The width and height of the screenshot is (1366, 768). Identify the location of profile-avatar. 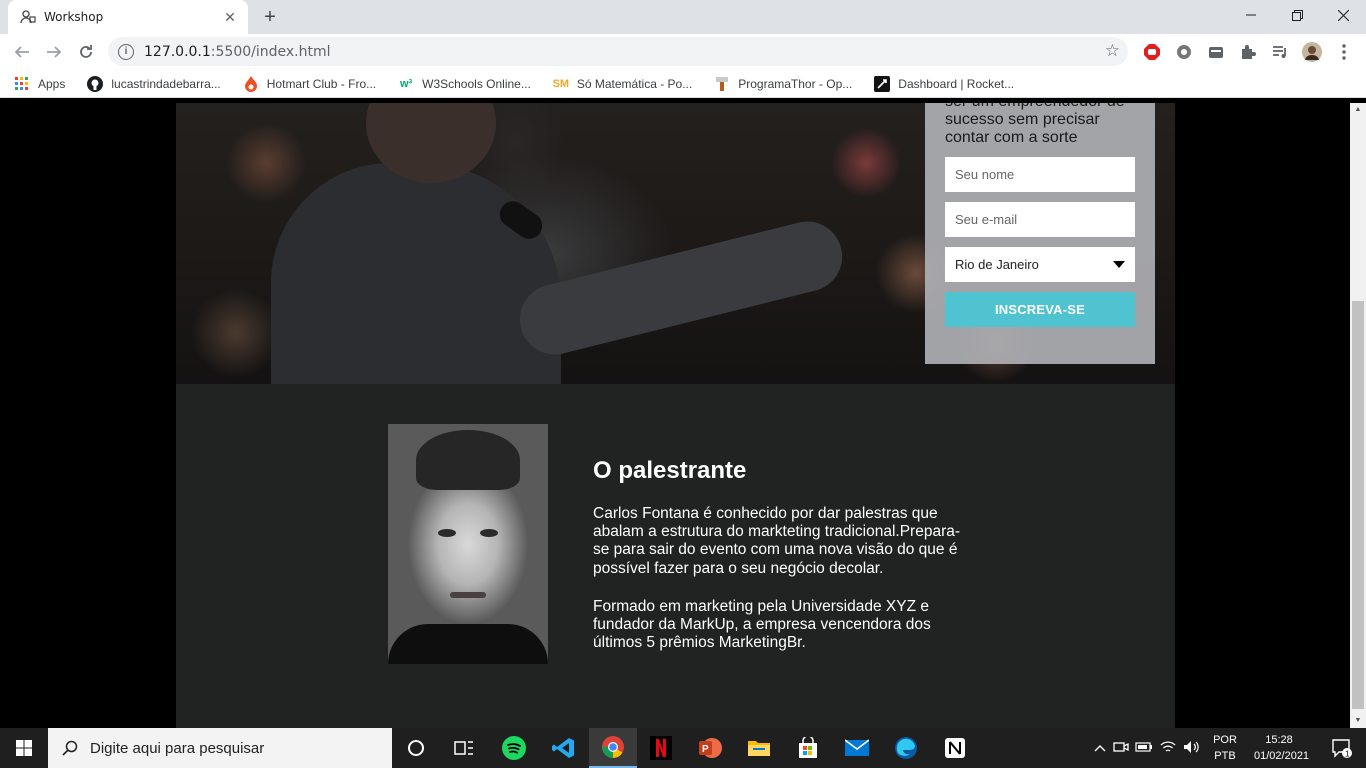
(1312, 52).